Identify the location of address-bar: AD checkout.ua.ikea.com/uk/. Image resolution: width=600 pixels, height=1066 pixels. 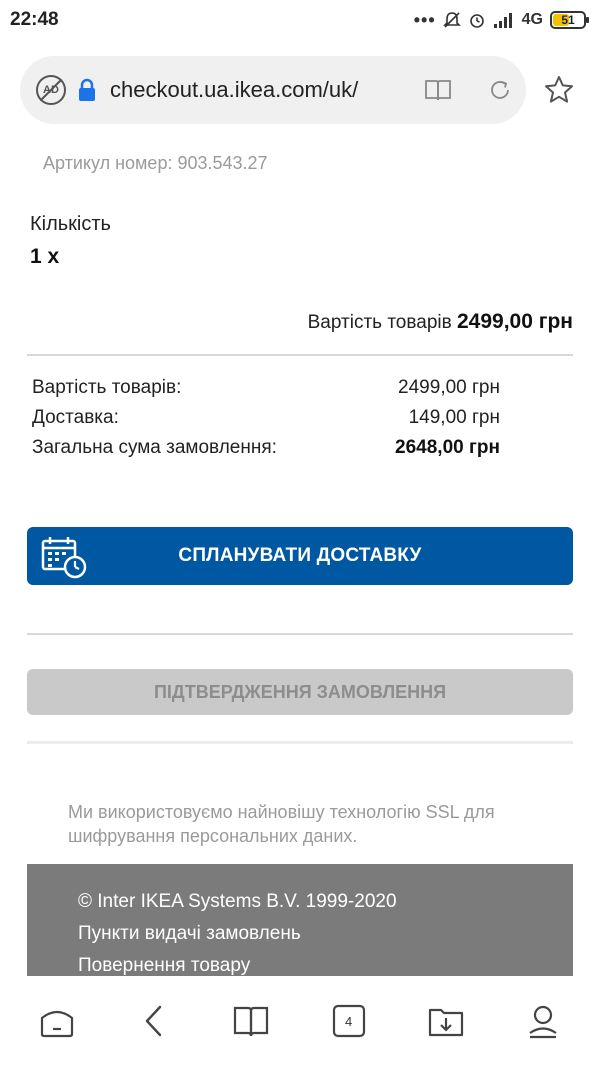
(273, 90).